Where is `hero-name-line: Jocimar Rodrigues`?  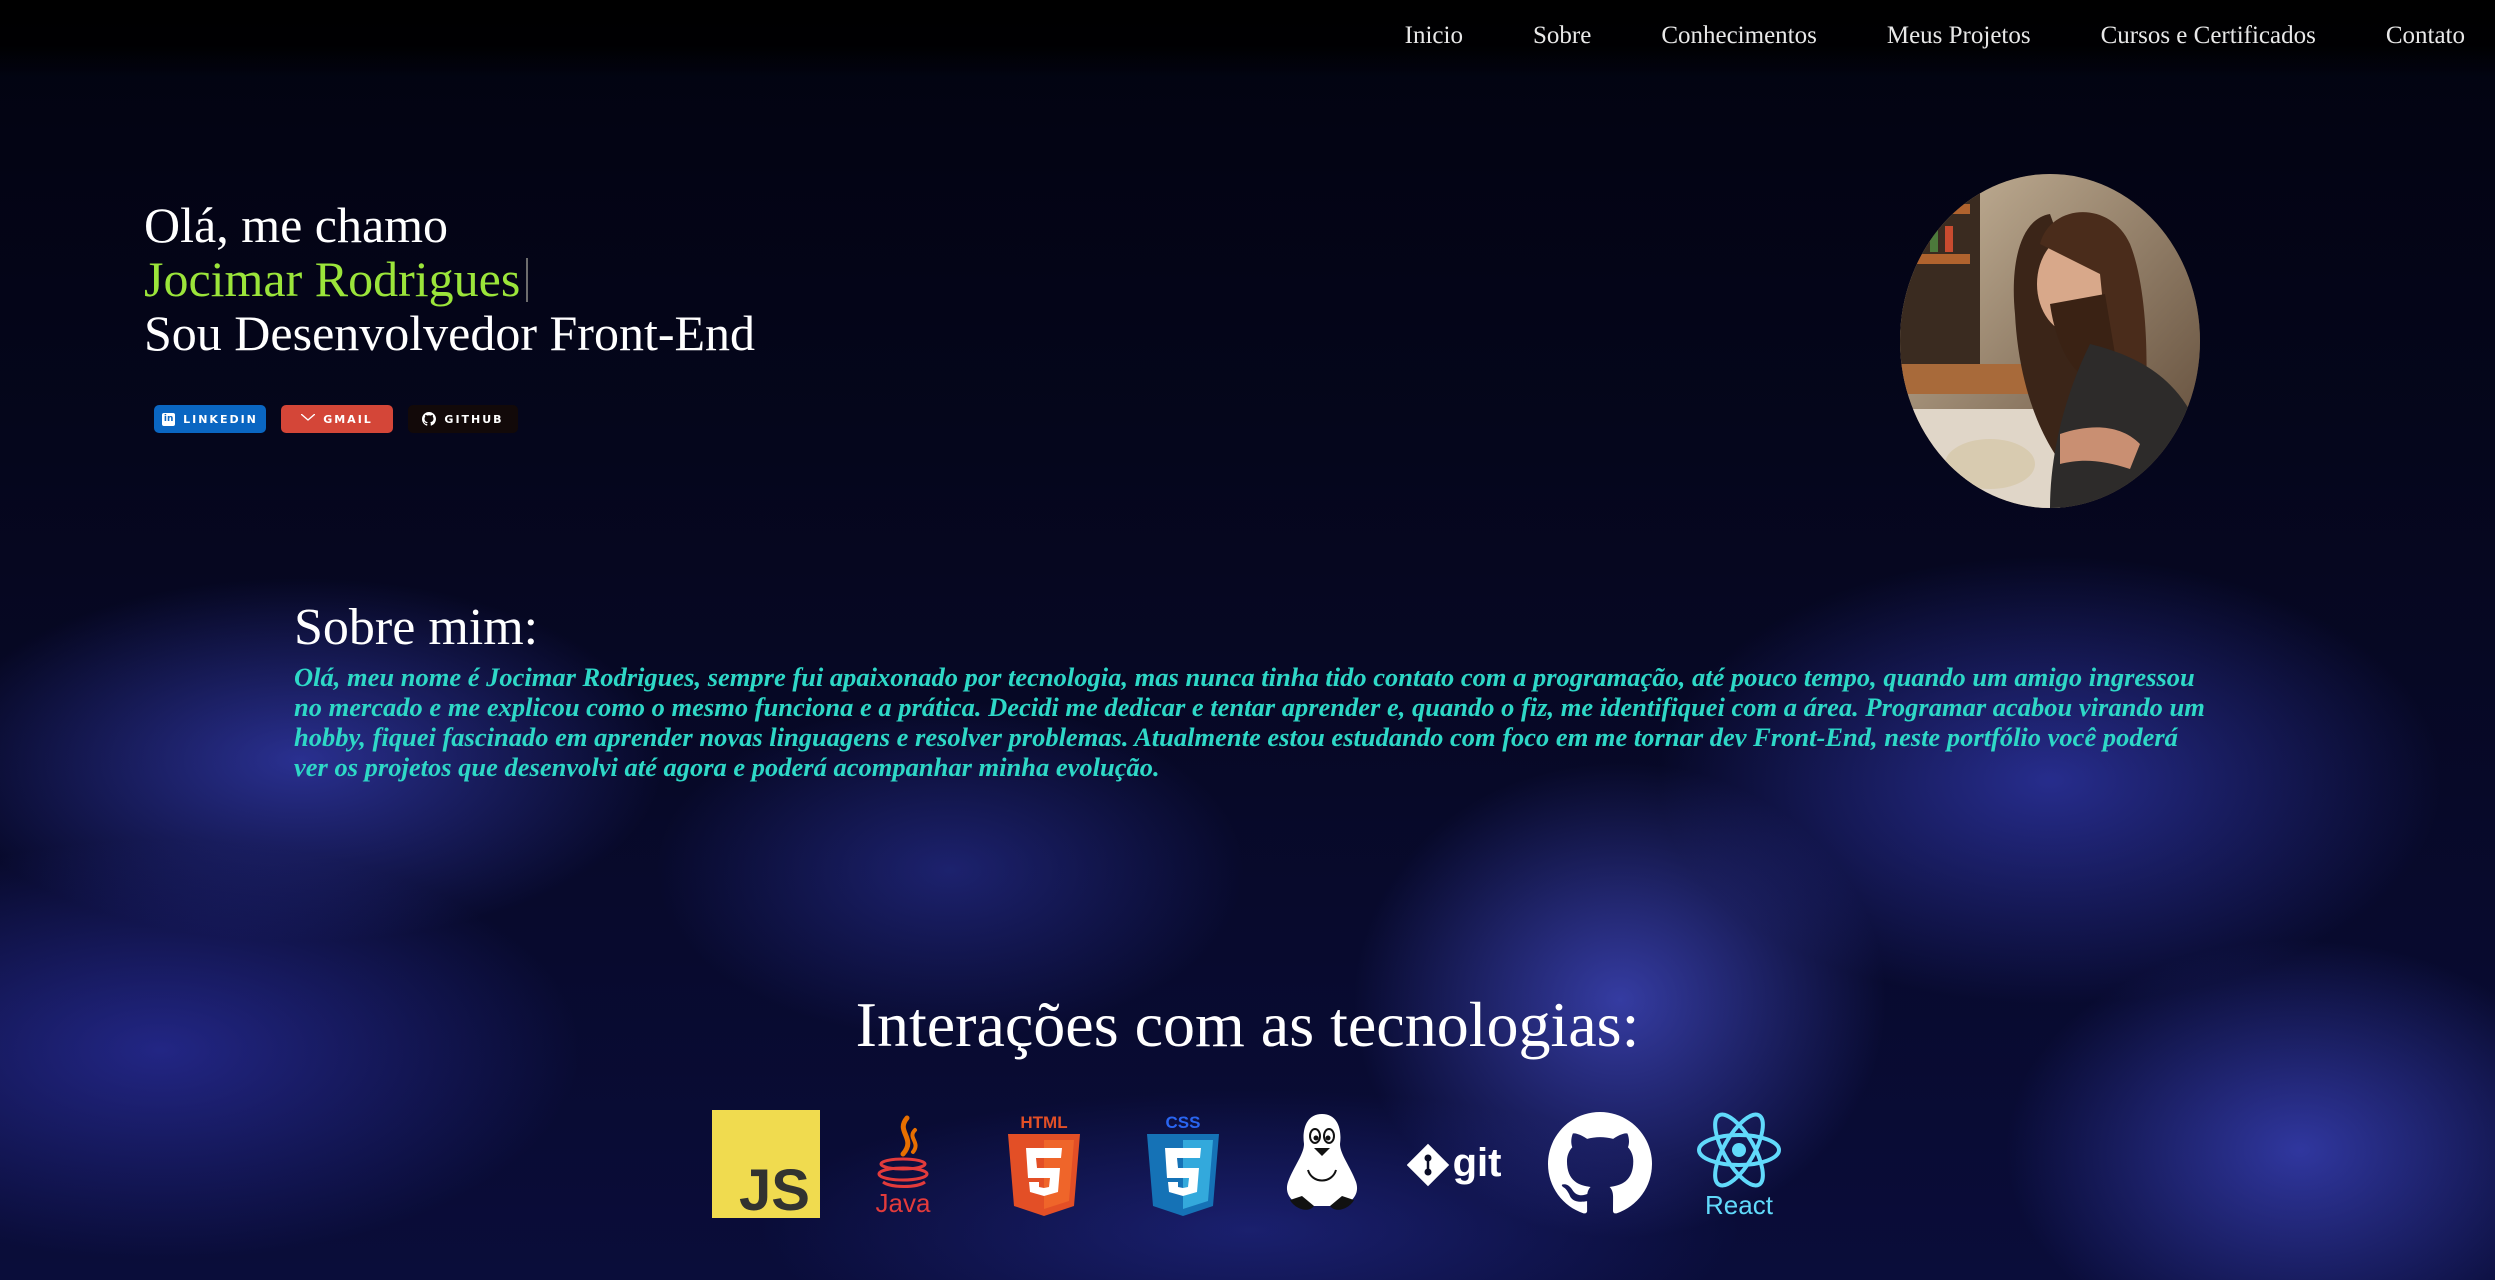
hero-name-line: Jocimar Rodrigues is located at coordinates (449, 279).